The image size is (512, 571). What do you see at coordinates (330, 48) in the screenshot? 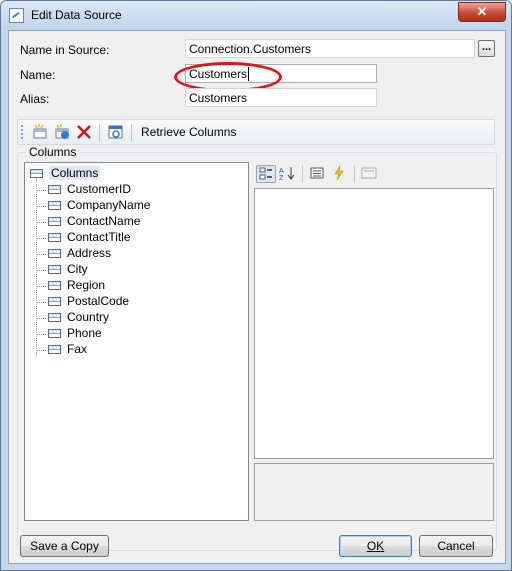
I see `name-in-source-field: Connection.Customers` at bounding box center [330, 48].